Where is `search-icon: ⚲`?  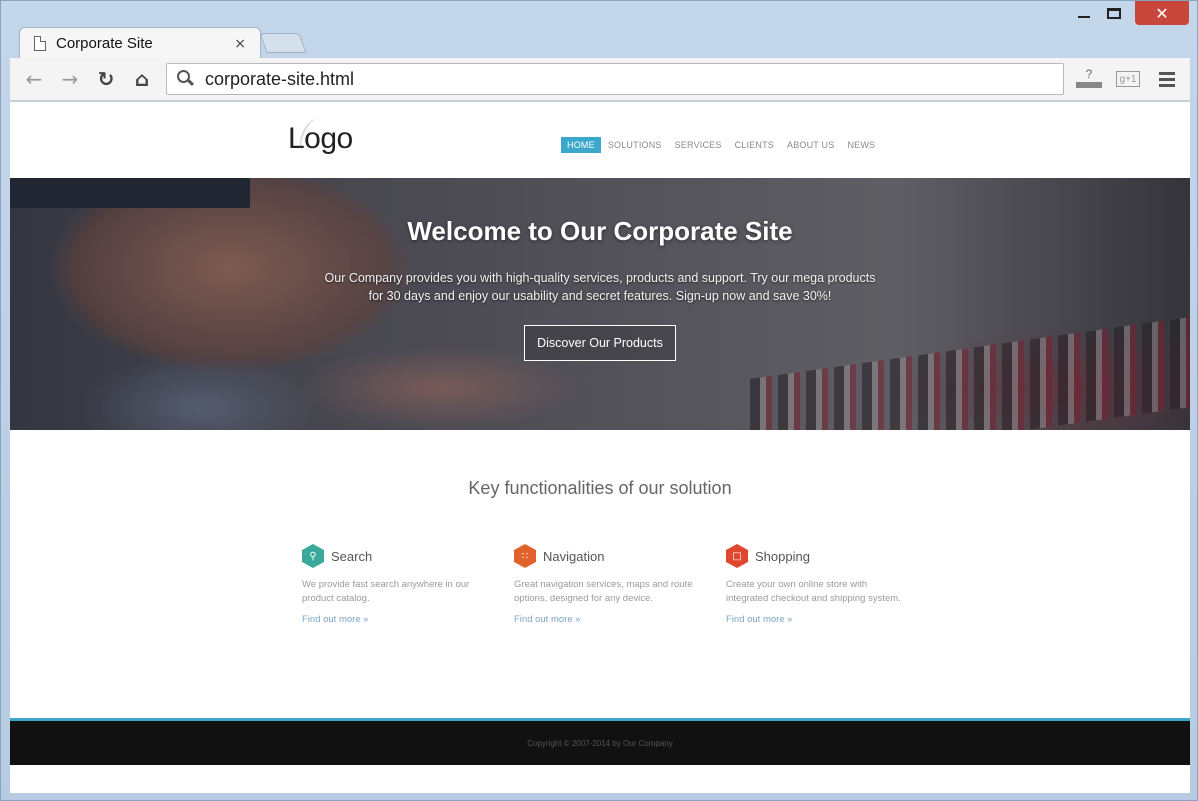 search-icon: ⚲ is located at coordinates (313, 556).